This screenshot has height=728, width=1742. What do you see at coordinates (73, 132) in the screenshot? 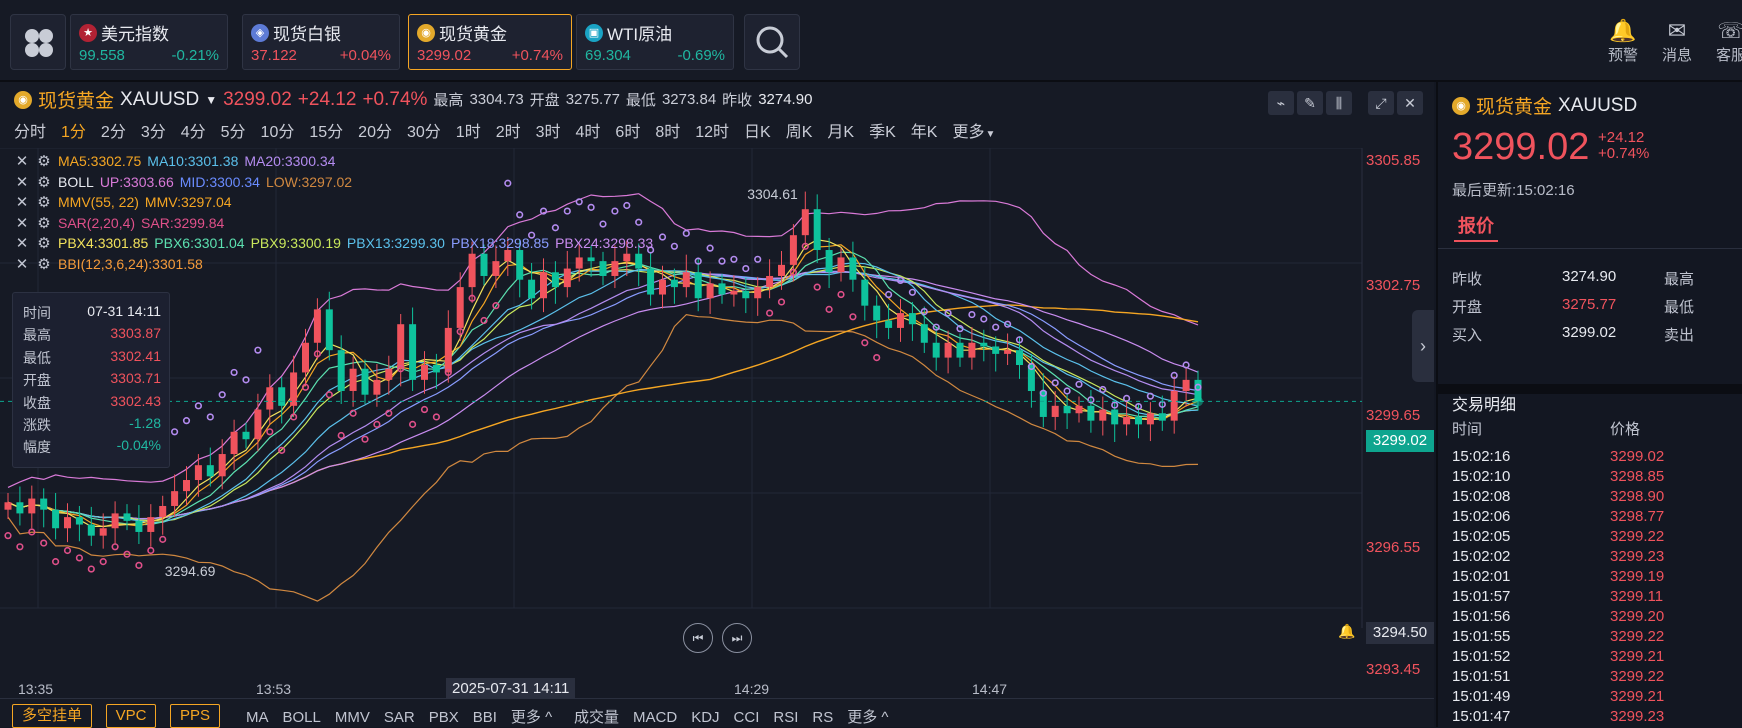
I see `period-tab: 1分` at bounding box center [73, 132].